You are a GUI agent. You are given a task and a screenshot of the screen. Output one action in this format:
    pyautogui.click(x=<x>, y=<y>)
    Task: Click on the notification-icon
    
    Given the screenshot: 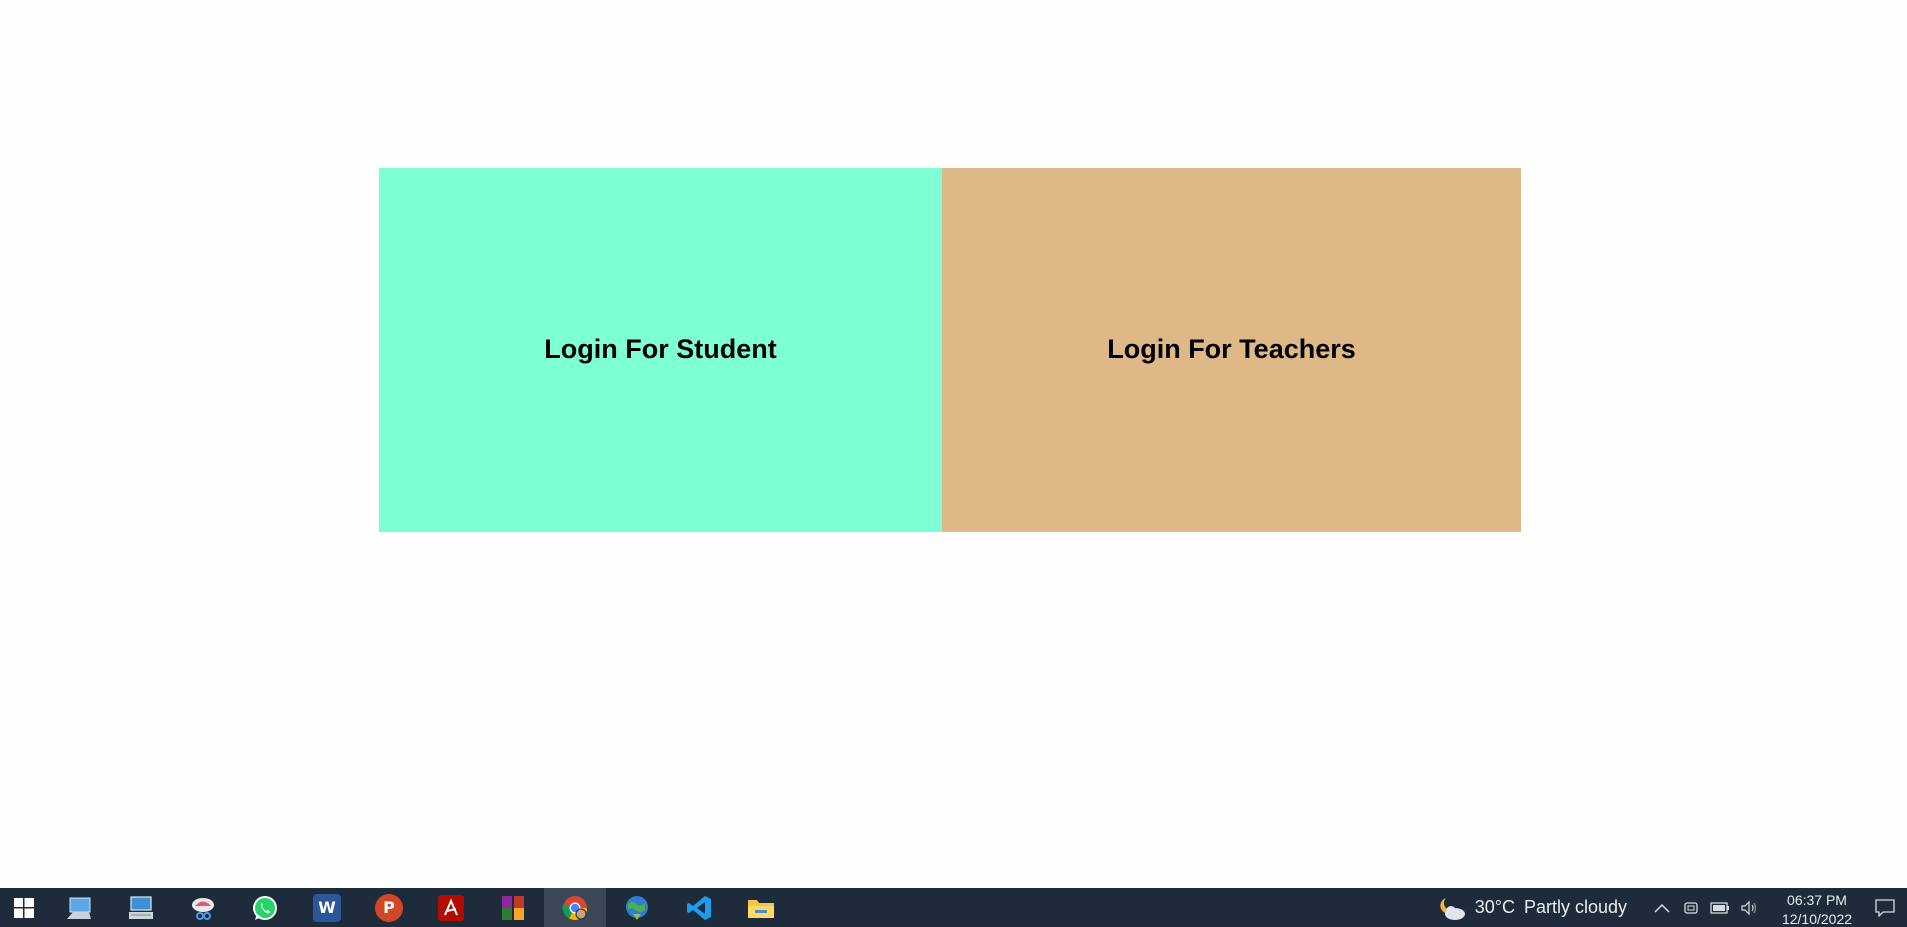 What is the action you would take?
    pyautogui.click(x=1885, y=907)
    